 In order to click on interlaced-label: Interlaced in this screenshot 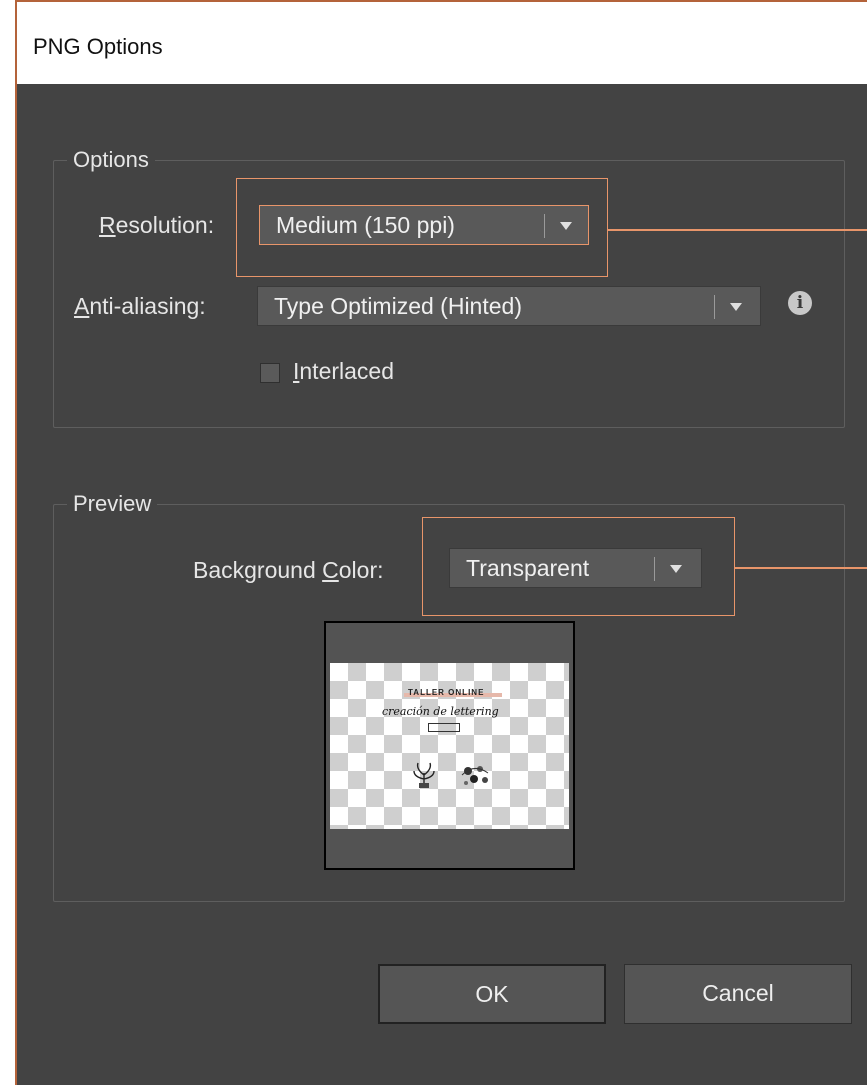, I will do `click(343, 371)`.